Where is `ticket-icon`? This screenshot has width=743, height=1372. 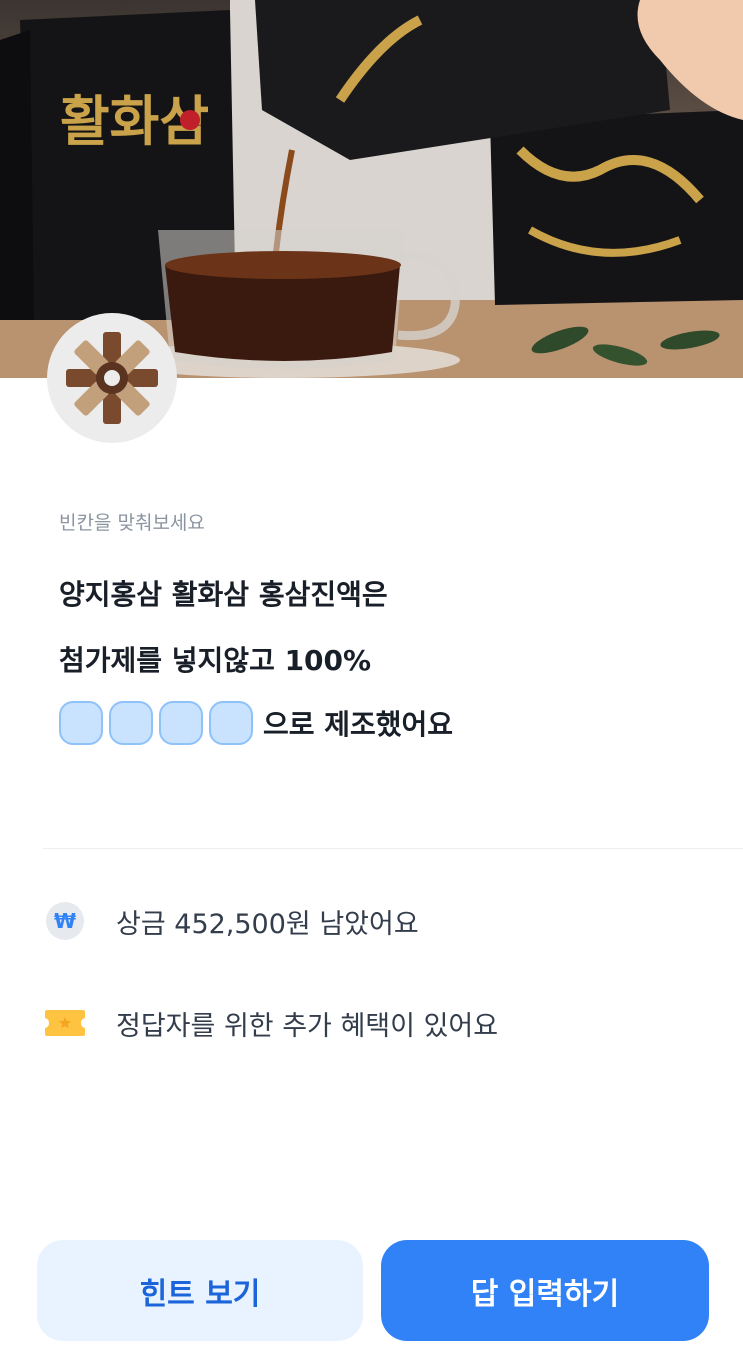 ticket-icon is located at coordinates (65, 1023).